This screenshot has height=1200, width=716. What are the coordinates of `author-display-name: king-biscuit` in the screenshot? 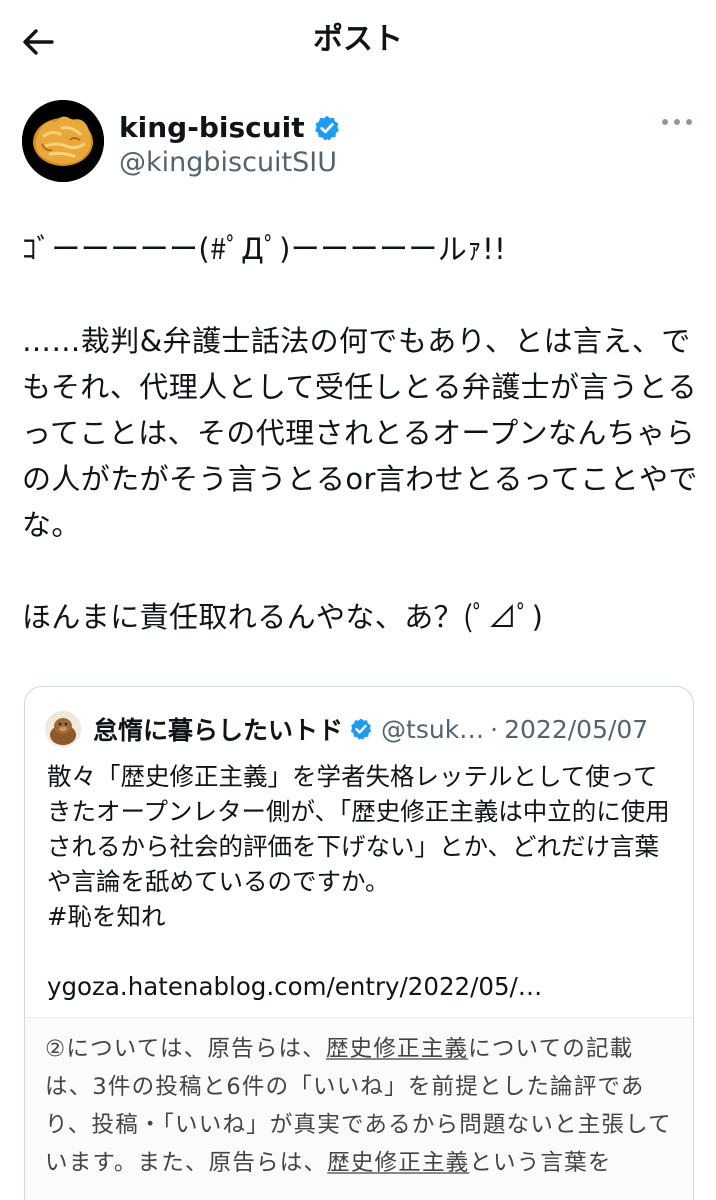 It's located at (212, 128).